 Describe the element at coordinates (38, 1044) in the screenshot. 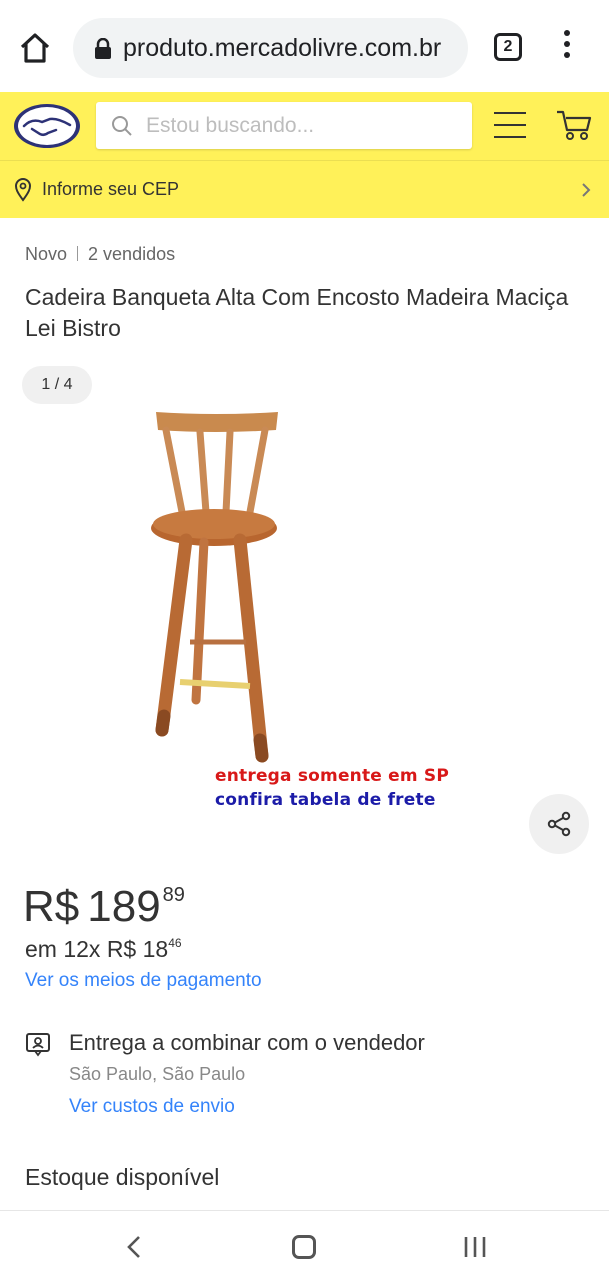

I see `delivery-person-icon` at that location.